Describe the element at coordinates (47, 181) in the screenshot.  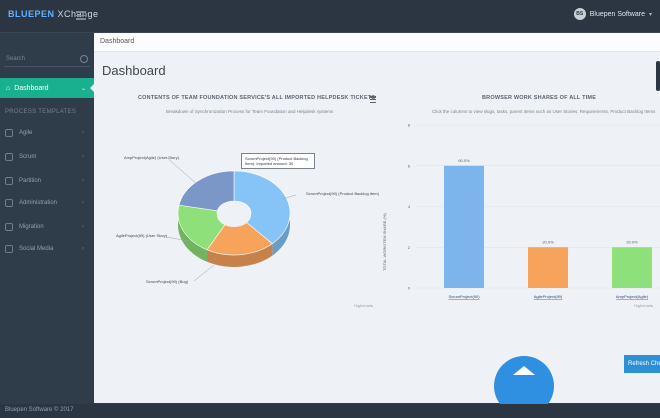
I see `sidebar-item-partition: Partition ‹` at that location.